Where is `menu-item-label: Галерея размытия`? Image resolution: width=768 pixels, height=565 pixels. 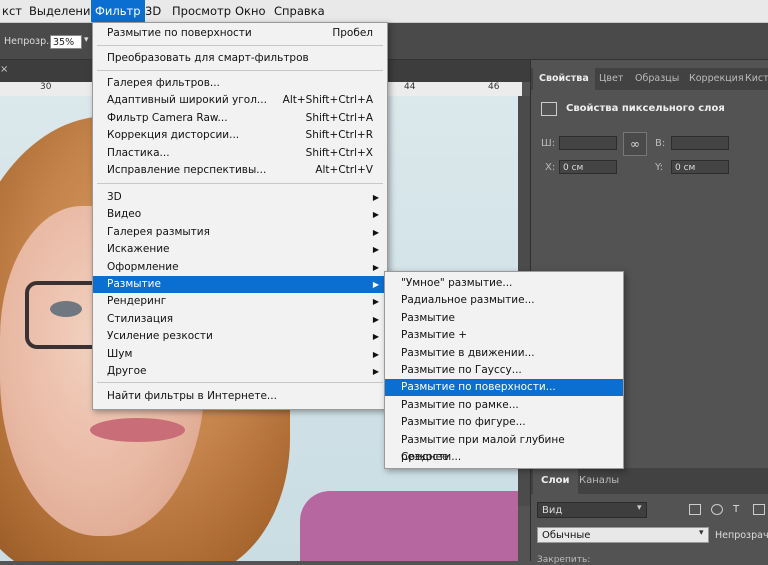
menu-item-label: Галерея размытия is located at coordinates (158, 231).